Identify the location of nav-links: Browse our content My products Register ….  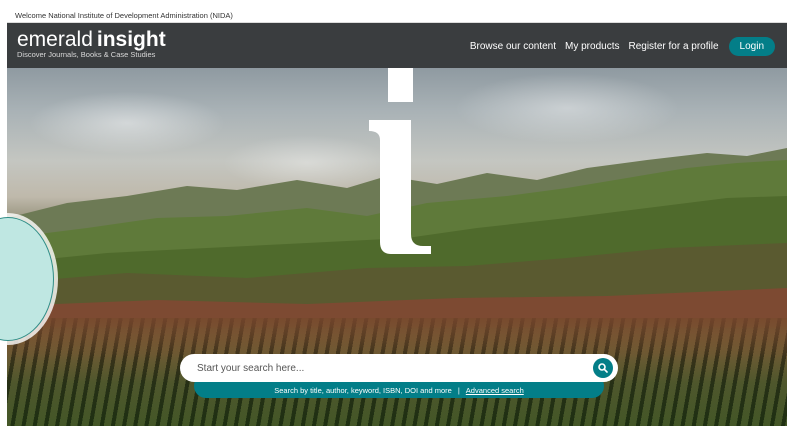
(618, 46).